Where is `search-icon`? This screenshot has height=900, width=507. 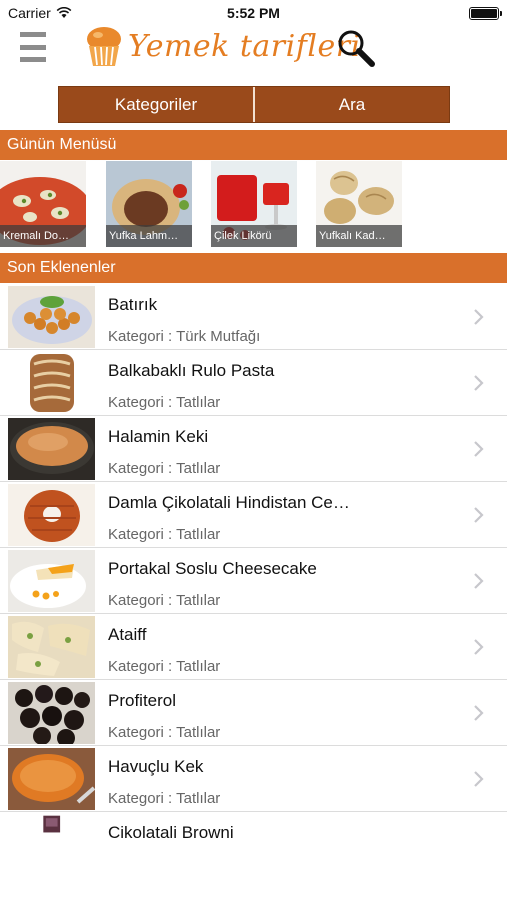 search-icon is located at coordinates (356, 48).